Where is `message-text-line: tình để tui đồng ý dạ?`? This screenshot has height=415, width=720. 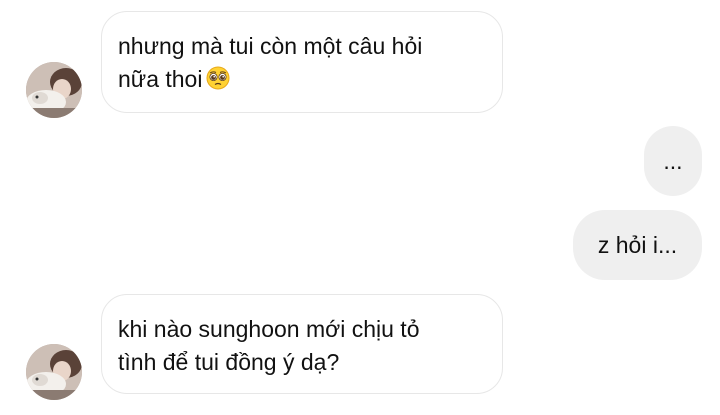
message-text-line: tình để tui đồng ý dạ? is located at coordinates (229, 362).